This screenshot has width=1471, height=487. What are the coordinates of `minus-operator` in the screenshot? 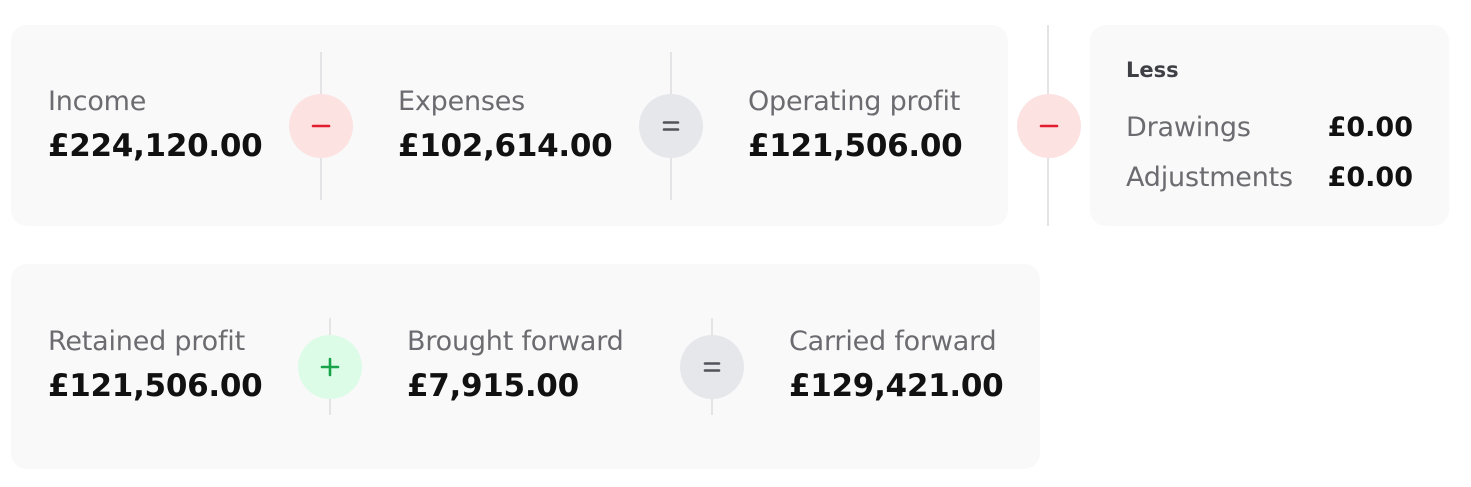 It's located at (321, 126).